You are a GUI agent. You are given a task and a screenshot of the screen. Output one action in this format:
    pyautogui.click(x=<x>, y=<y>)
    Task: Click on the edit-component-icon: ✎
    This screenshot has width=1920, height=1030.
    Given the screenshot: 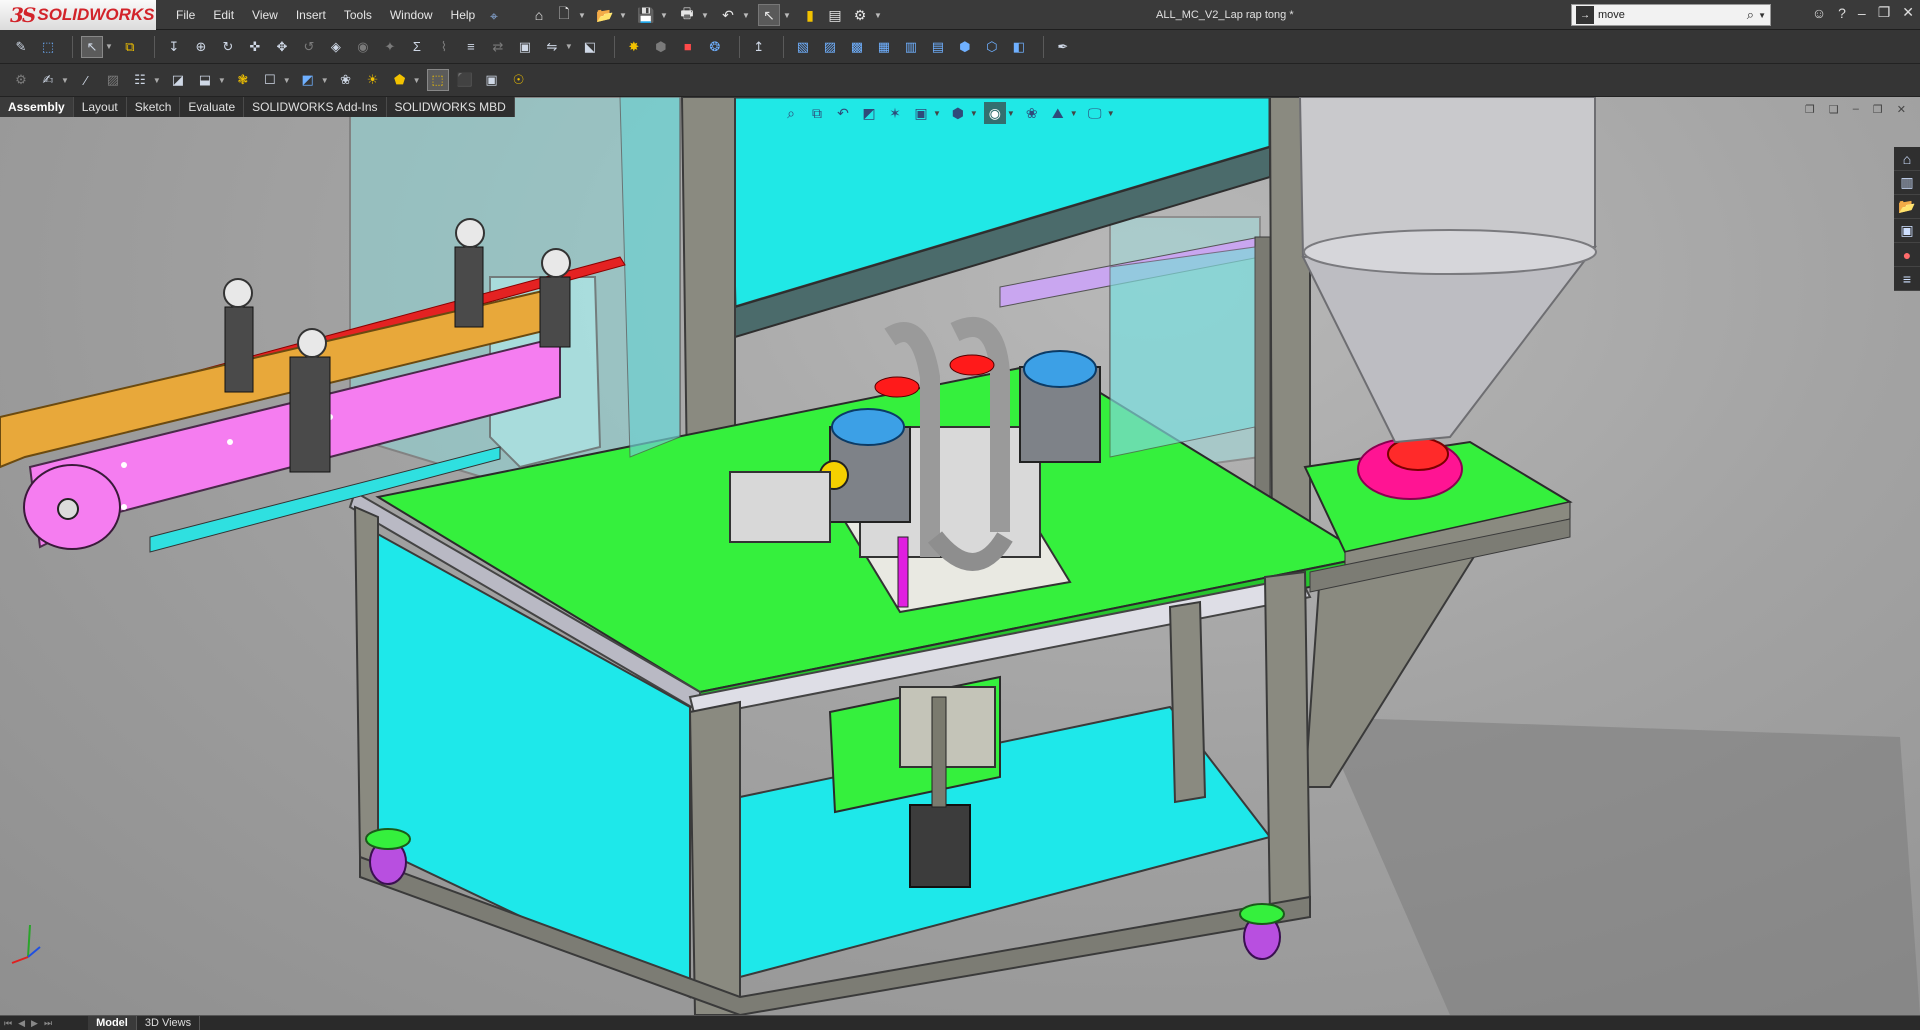 What is the action you would take?
    pyautogui.click(x=21, y=47)
    